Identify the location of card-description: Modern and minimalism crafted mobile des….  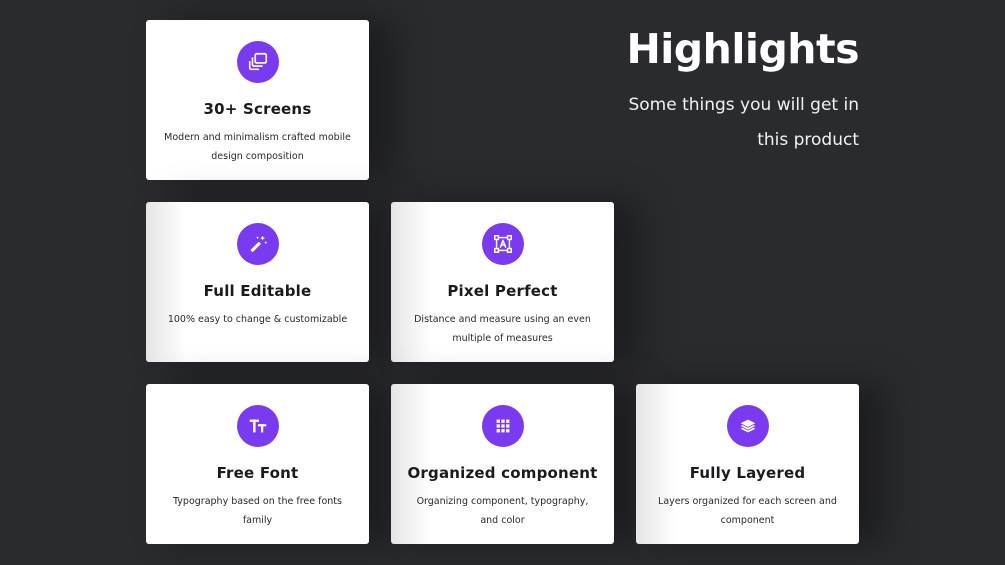
(257, 147).